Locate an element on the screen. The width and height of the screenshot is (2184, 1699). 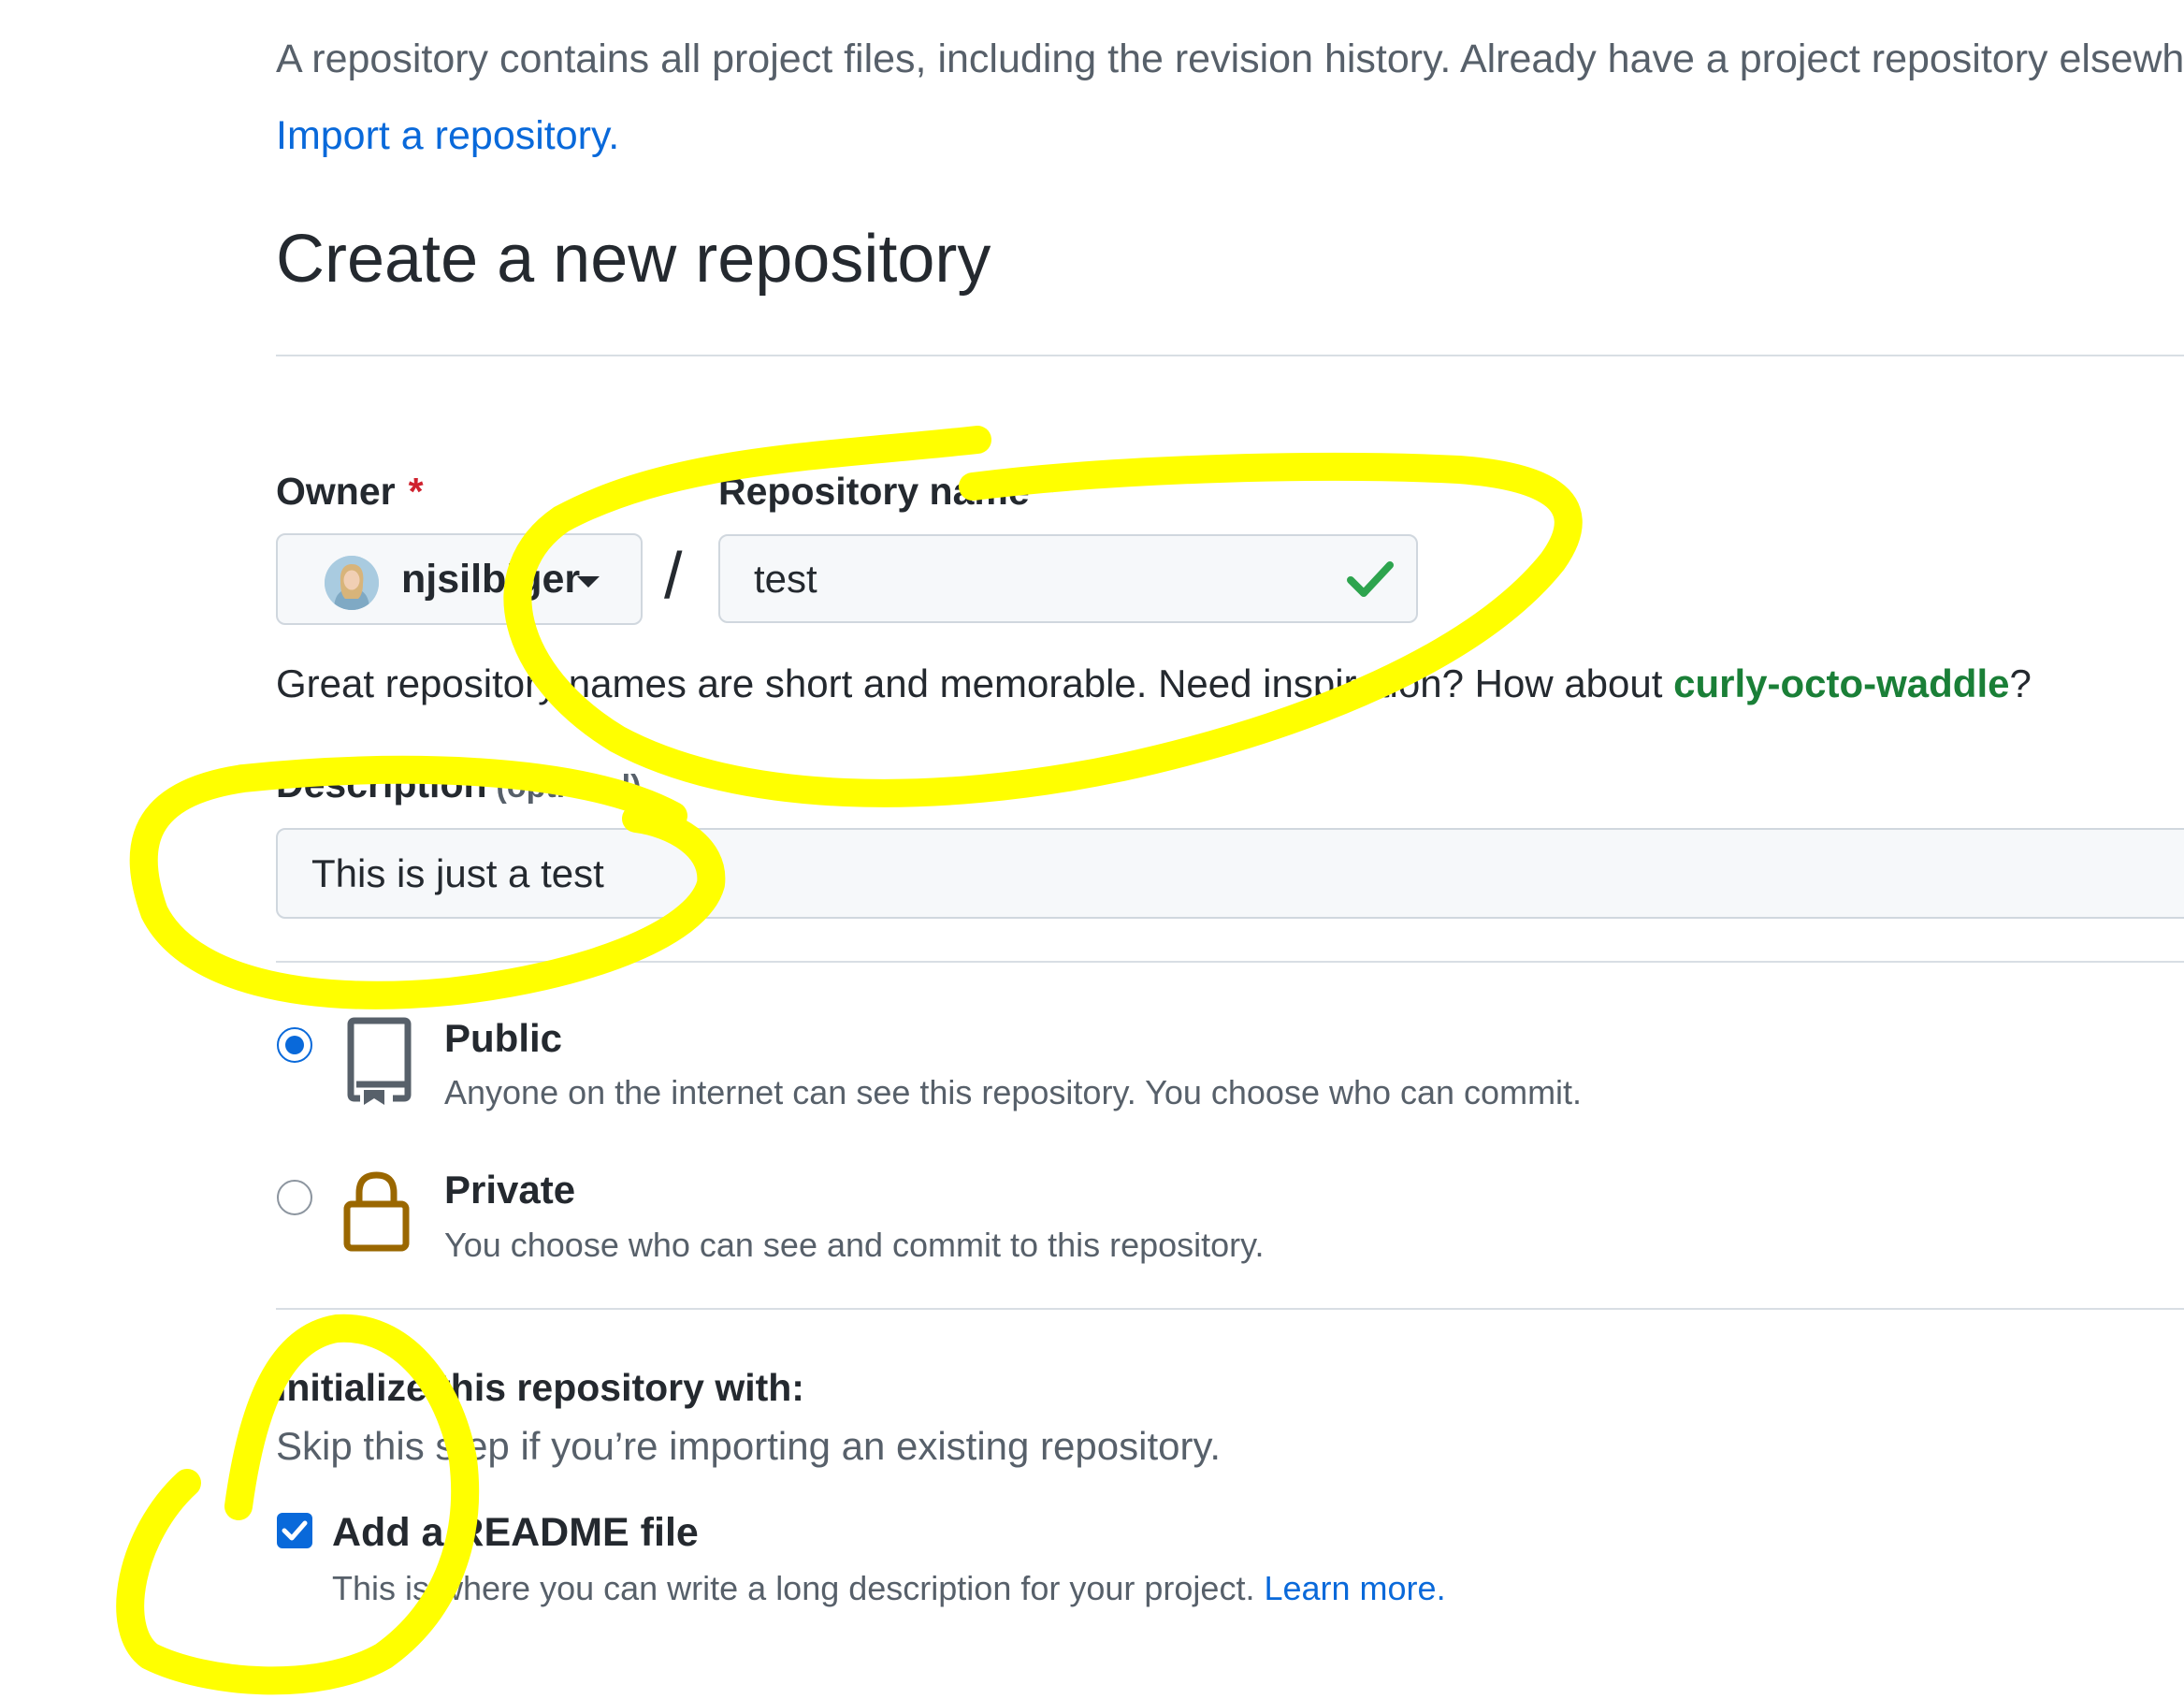
lock-icon is located at coordinates (376, 1211).